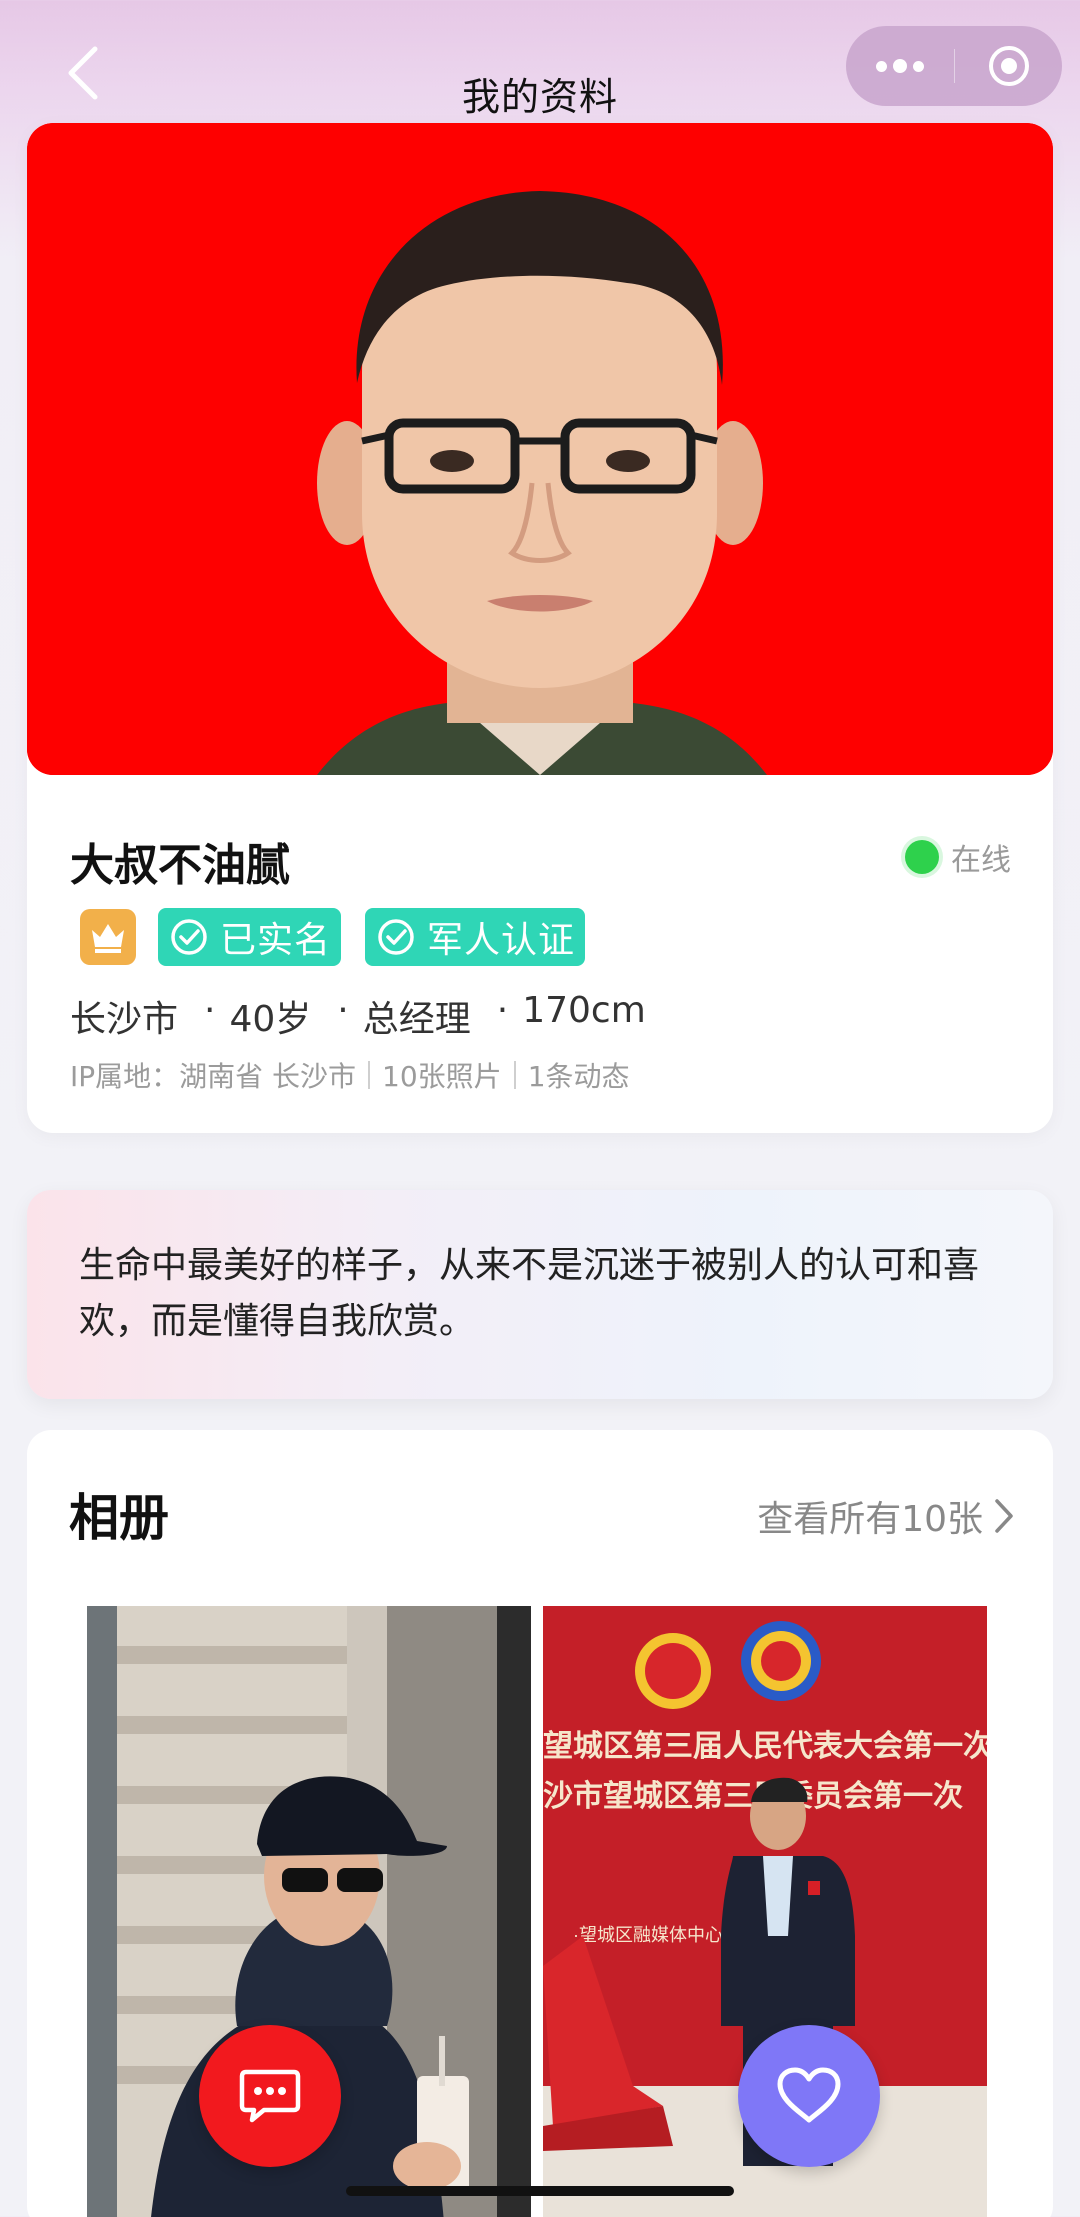 The width and height of the screenshot is (1080, 2217). Describe the element at coordinates (119, 1518) in the screenshot. I see `album-title: 相册` at that location.